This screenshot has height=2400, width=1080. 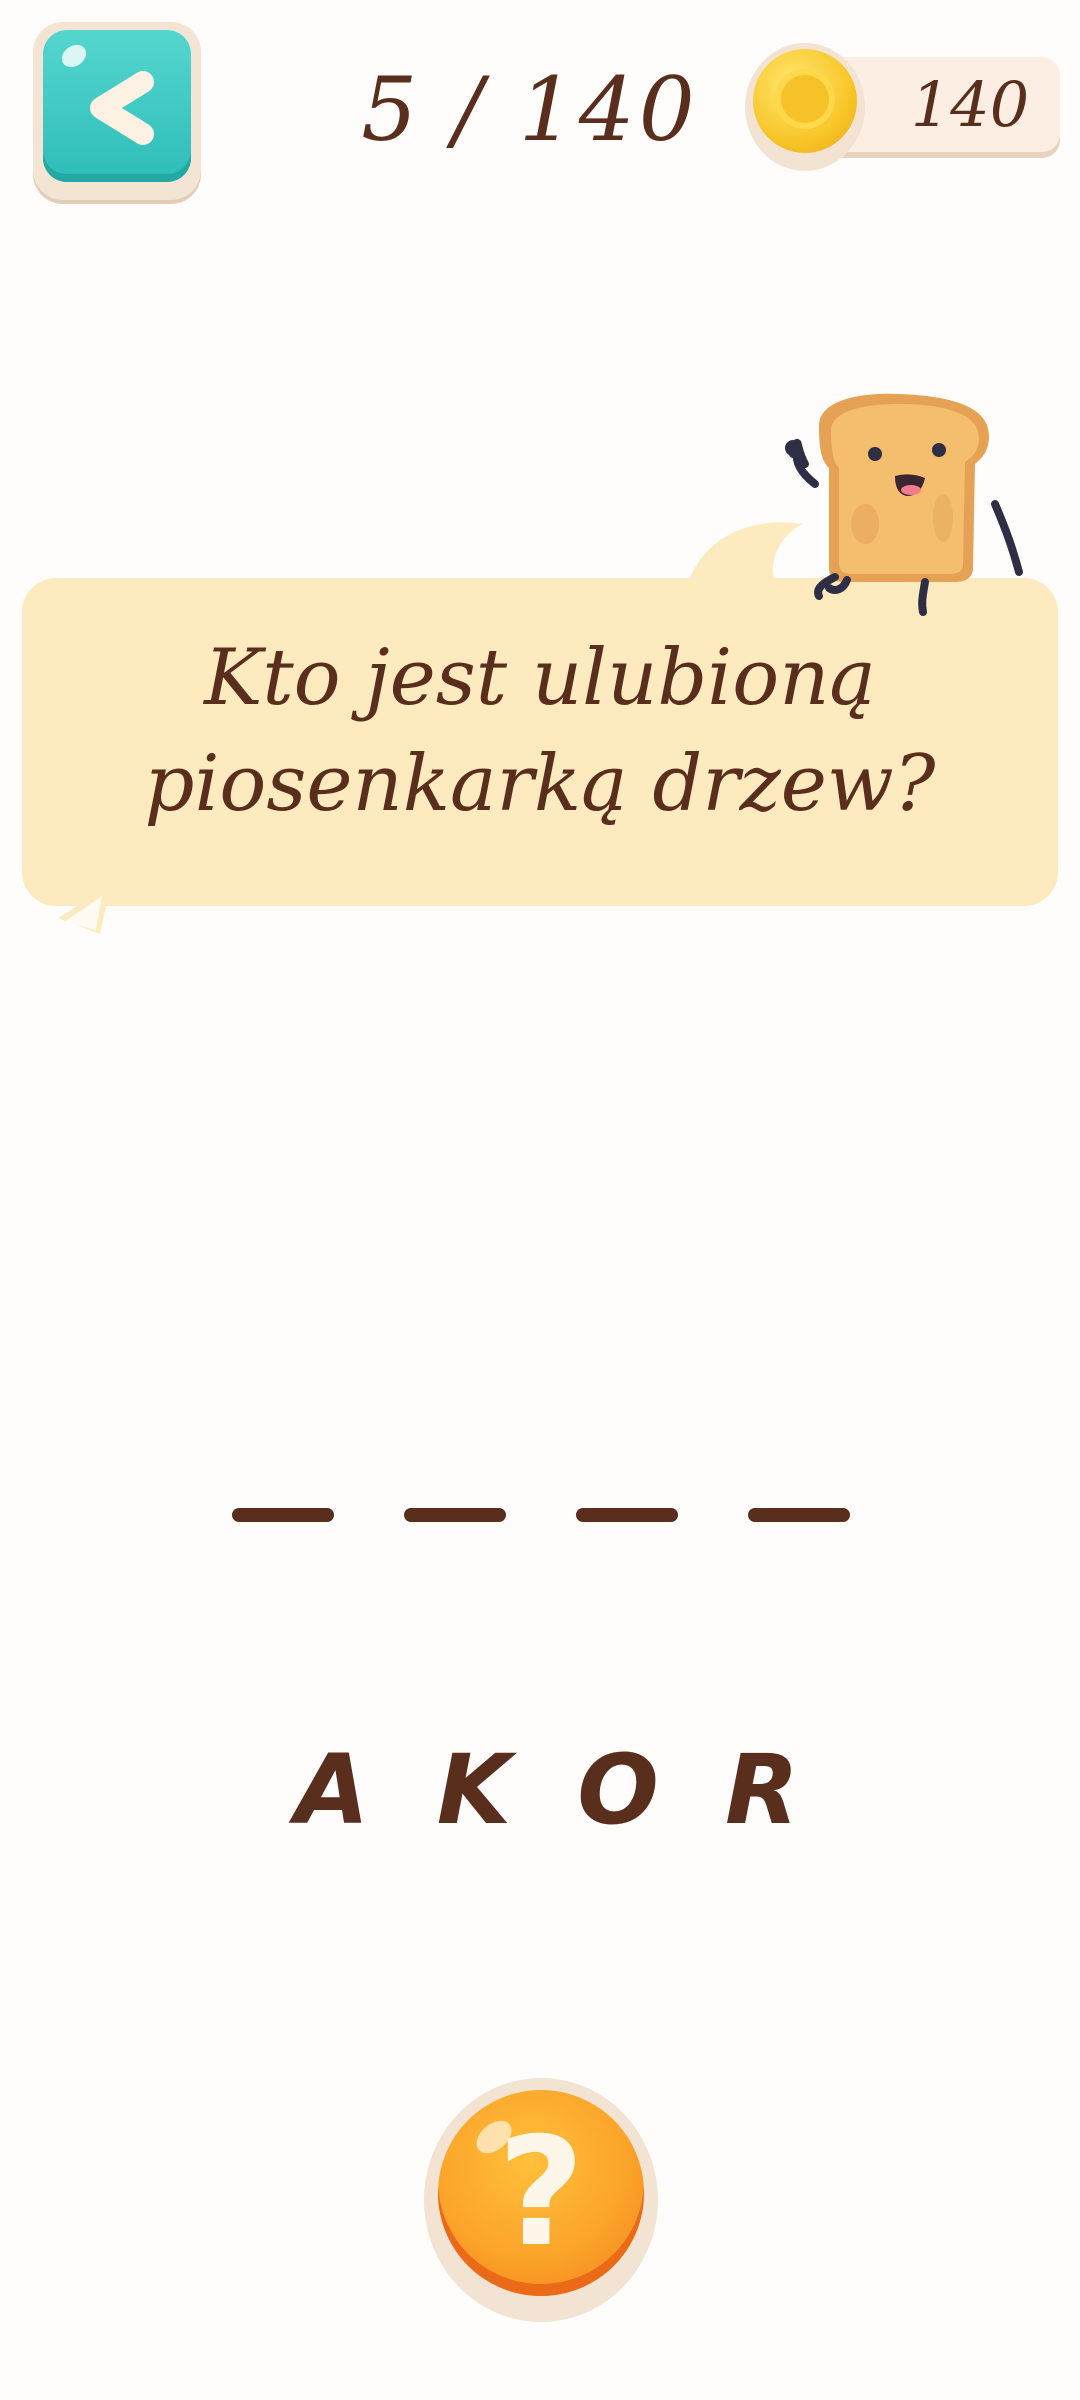 I want to click on coin-outer, so click(x=805, y=101).